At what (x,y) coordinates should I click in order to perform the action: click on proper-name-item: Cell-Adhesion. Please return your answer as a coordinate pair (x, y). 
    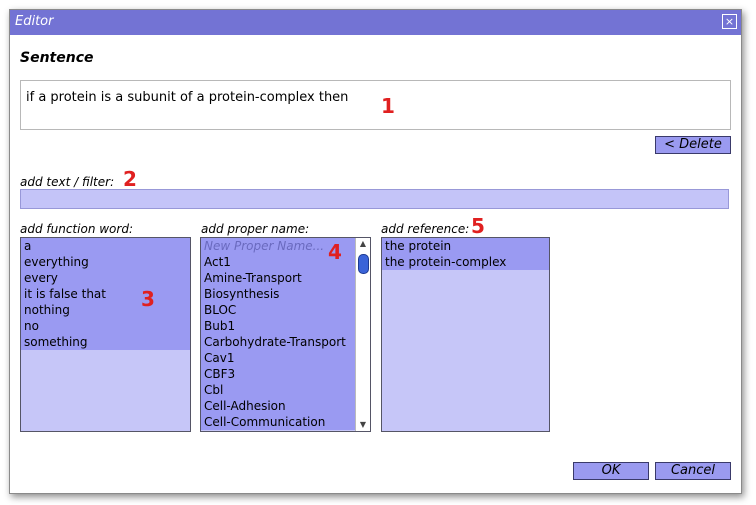
    Looking at the image, I should click on (285, 406).